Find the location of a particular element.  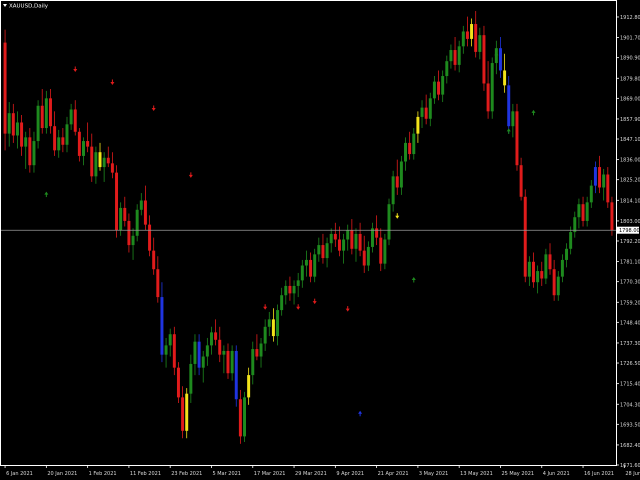

y-tick-label: 1770.30 is located at coordinates (630, 283).